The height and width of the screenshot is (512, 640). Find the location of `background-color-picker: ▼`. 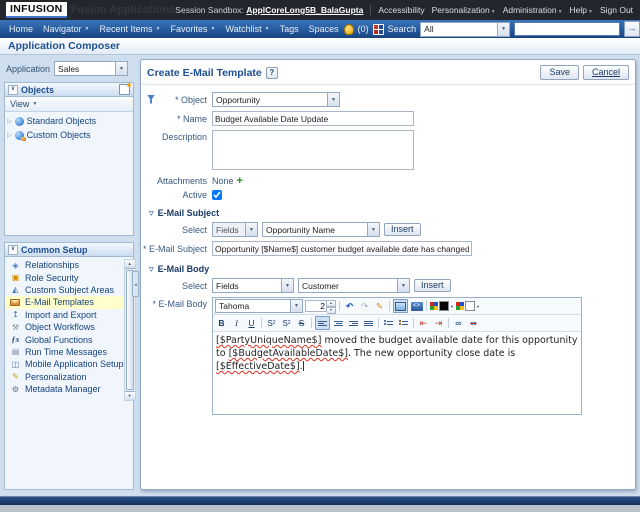

background-color-picker: ▼ is located at coordinates (468, 306).